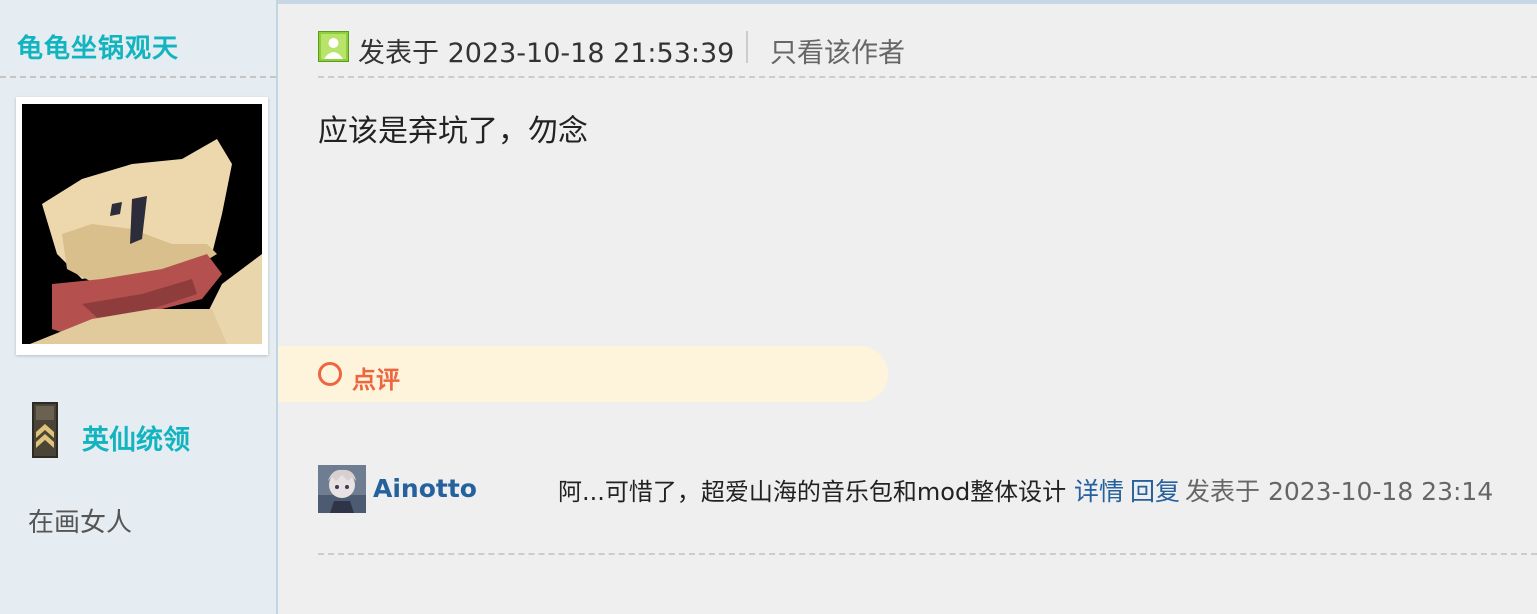 This screenshot has width=1537, height=614. Describe the element at coordinates (45, 432) in the screenshot. I see `rank-insignia-icon` at that location.